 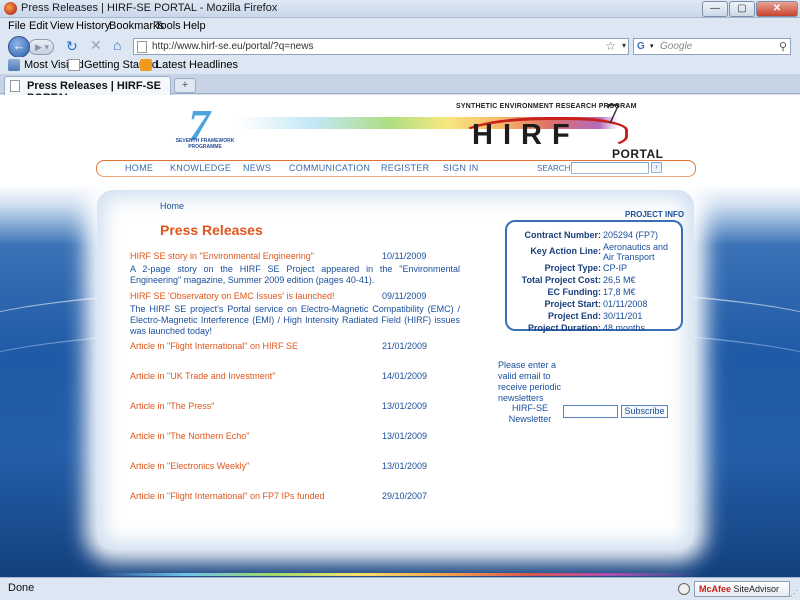 I want to click on maximize-button: ▢, so click(x=742, y=9).